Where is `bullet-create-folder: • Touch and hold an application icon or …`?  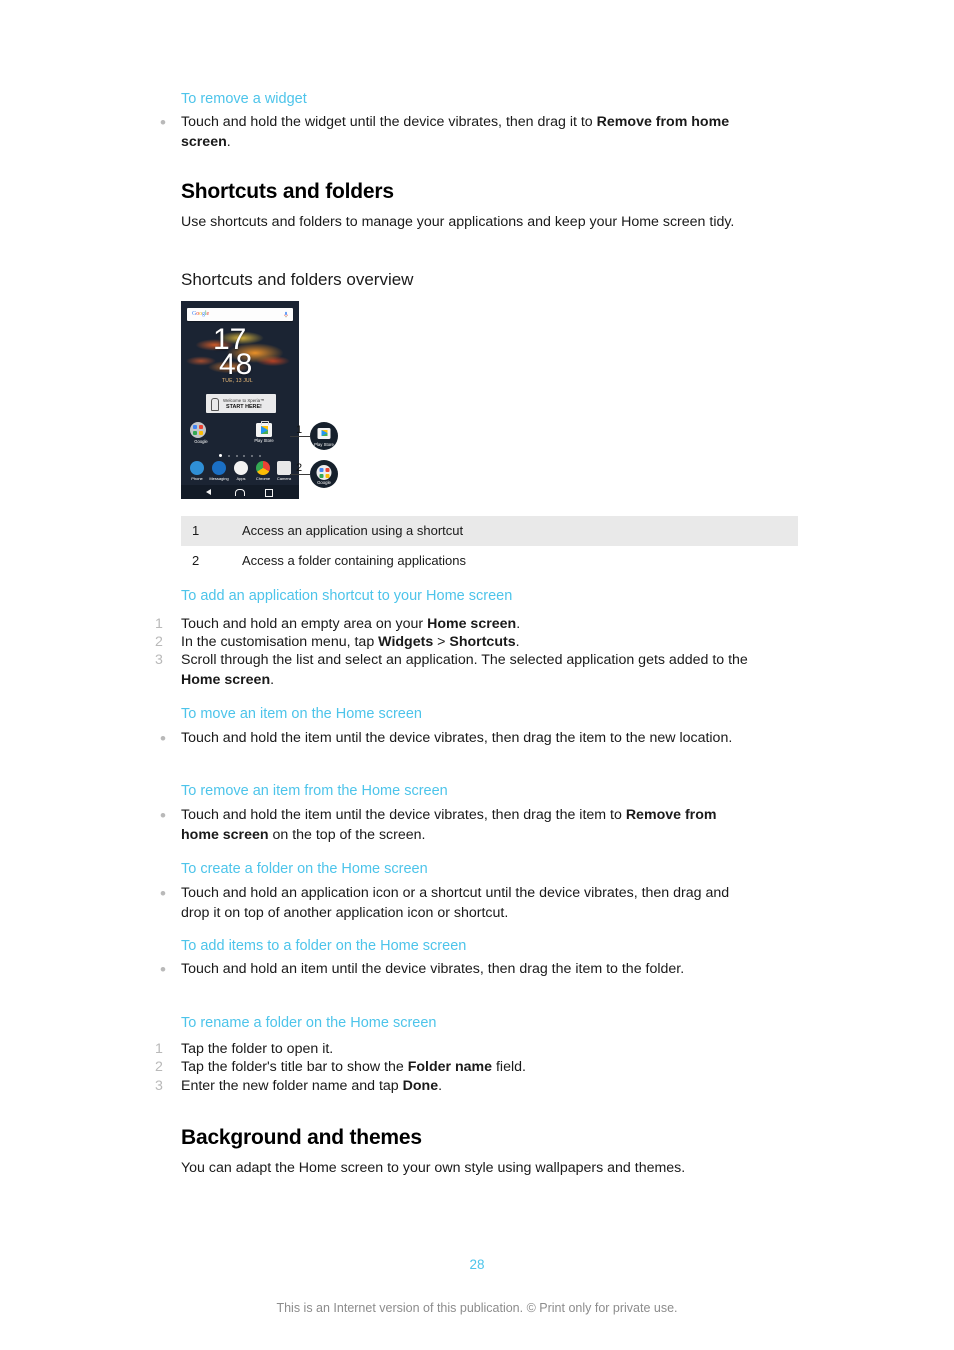 bullet-create-folder: • Touch and hold an application icon or … is located at coordinates (455, 903).